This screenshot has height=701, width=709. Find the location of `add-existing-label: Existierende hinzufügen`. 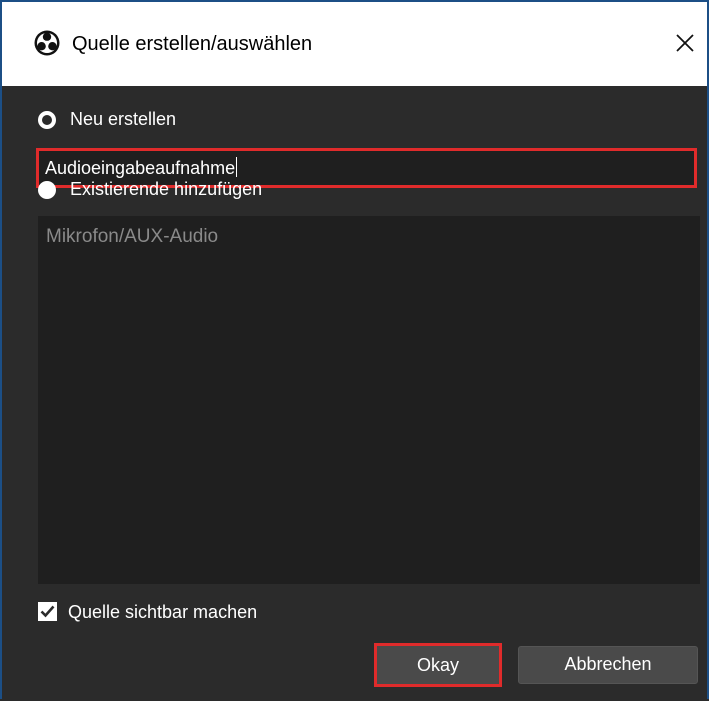

add-existing-label: Existierende hinzufügen is located at coordinates (166, 189).